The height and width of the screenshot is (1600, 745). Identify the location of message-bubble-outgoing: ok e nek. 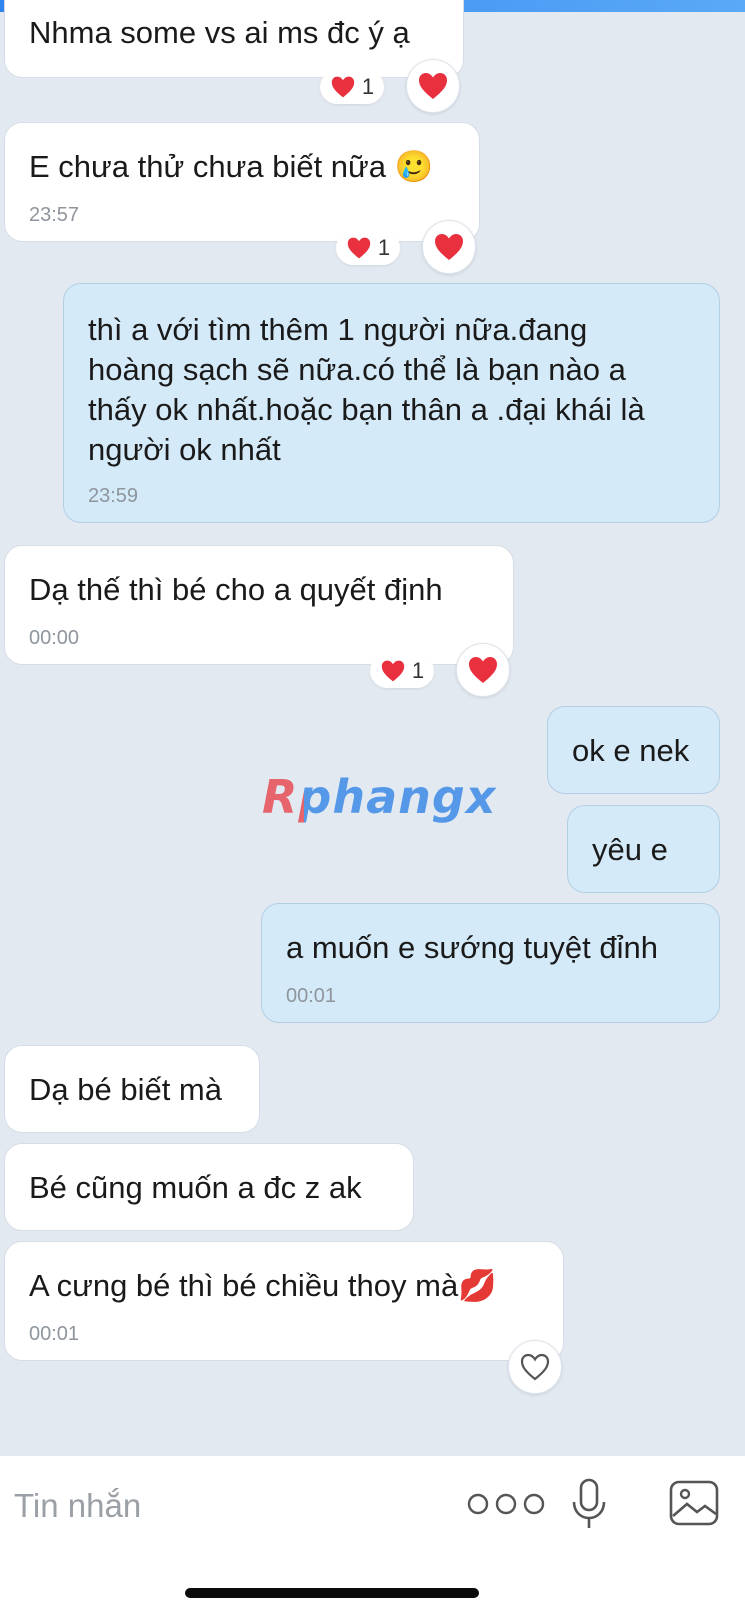
(633, 750).